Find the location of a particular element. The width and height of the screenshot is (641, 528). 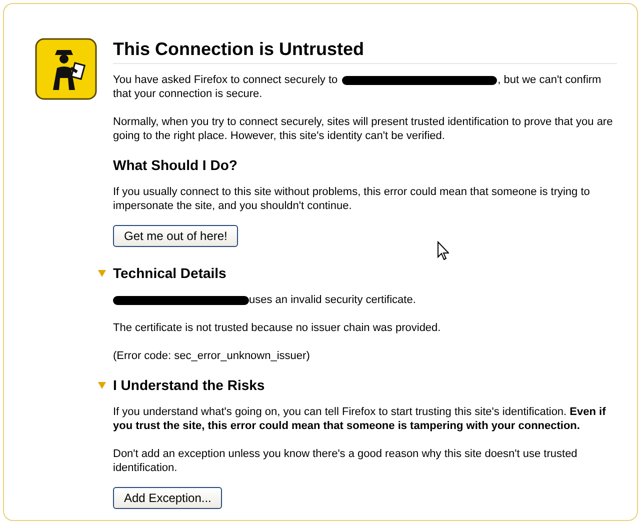

paragraph: Normally, when you try to connect securely, sites will present trusted identification to prove that you are going to the right place. However, this site's identity can't be verified. is located at coordinates (363, 129).